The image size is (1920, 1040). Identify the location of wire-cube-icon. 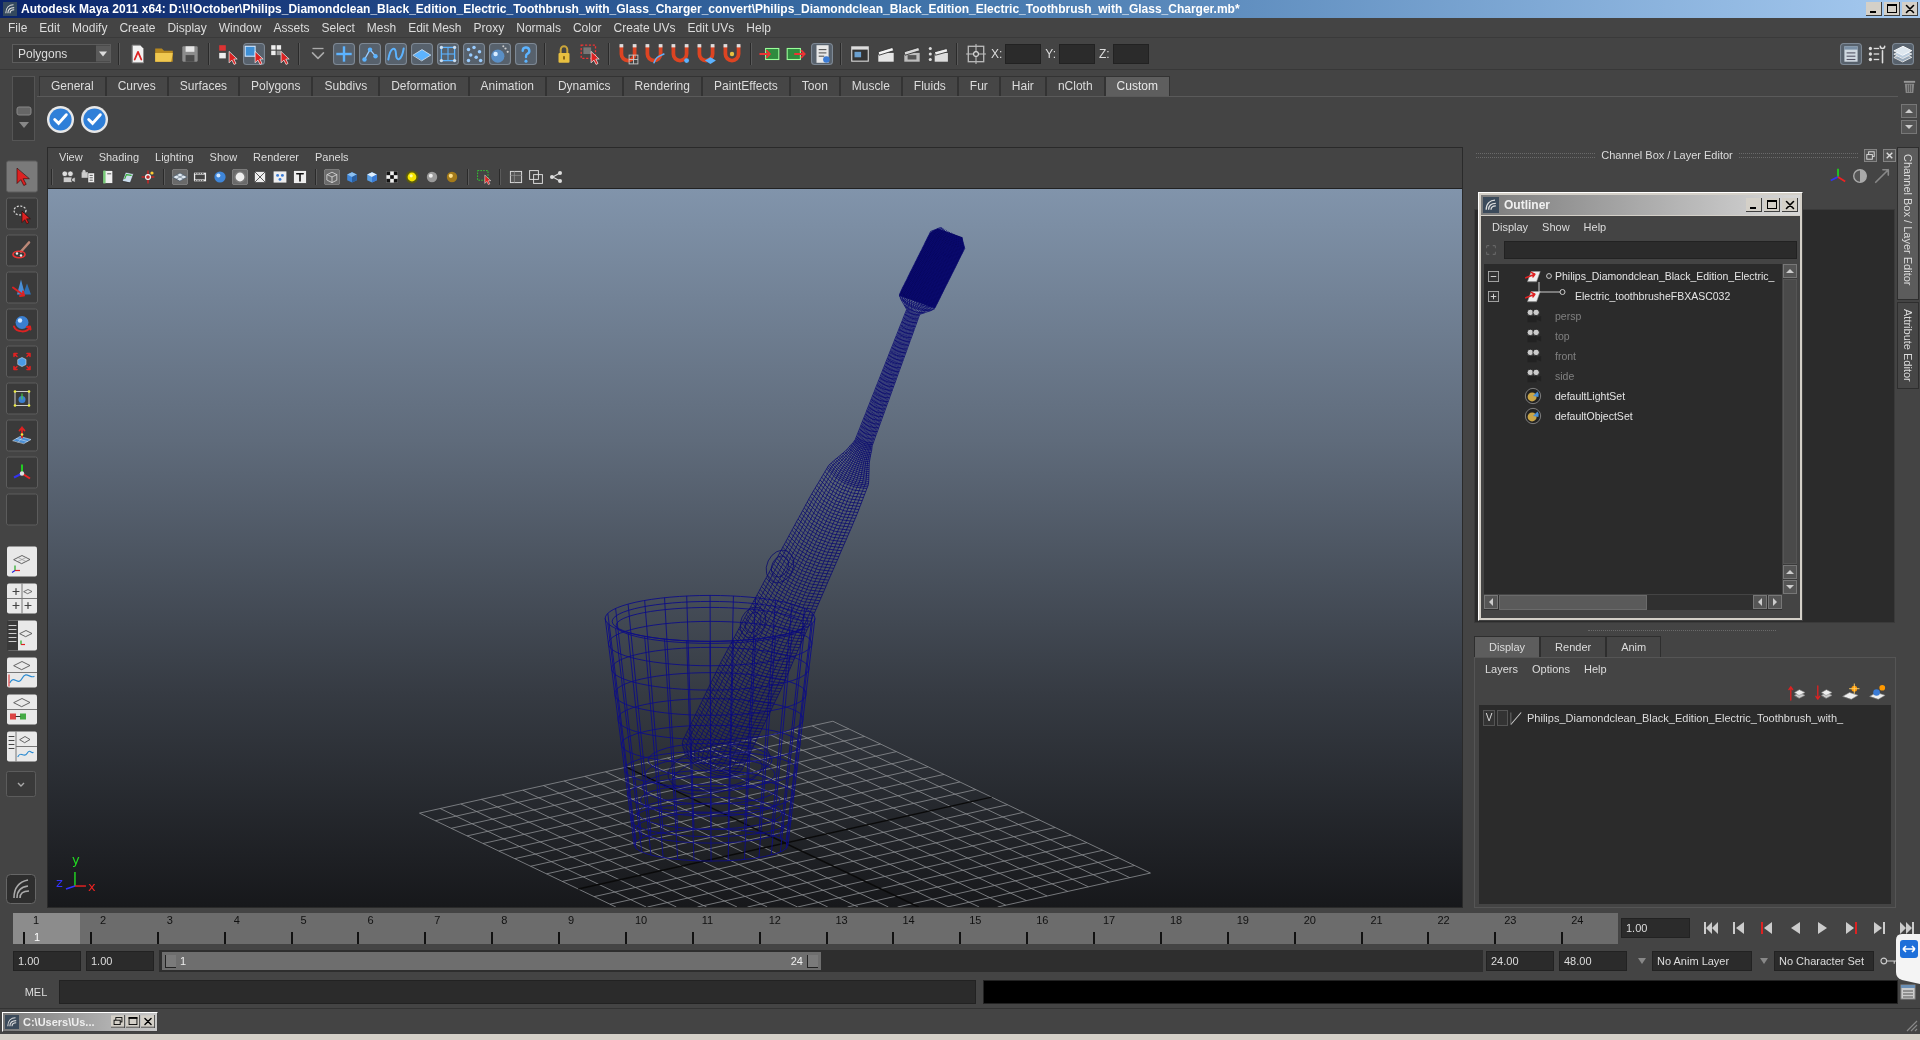
(332, 177).